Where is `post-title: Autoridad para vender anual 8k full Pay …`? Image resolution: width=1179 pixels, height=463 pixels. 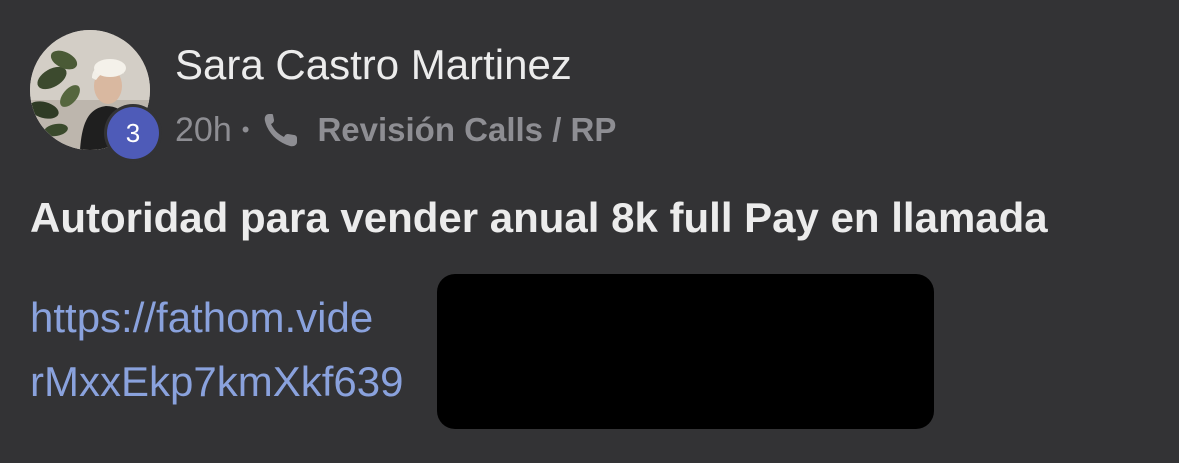 post-title: Autoridad para vender anual 8k full Pay … is located at coordinates (539, 217).